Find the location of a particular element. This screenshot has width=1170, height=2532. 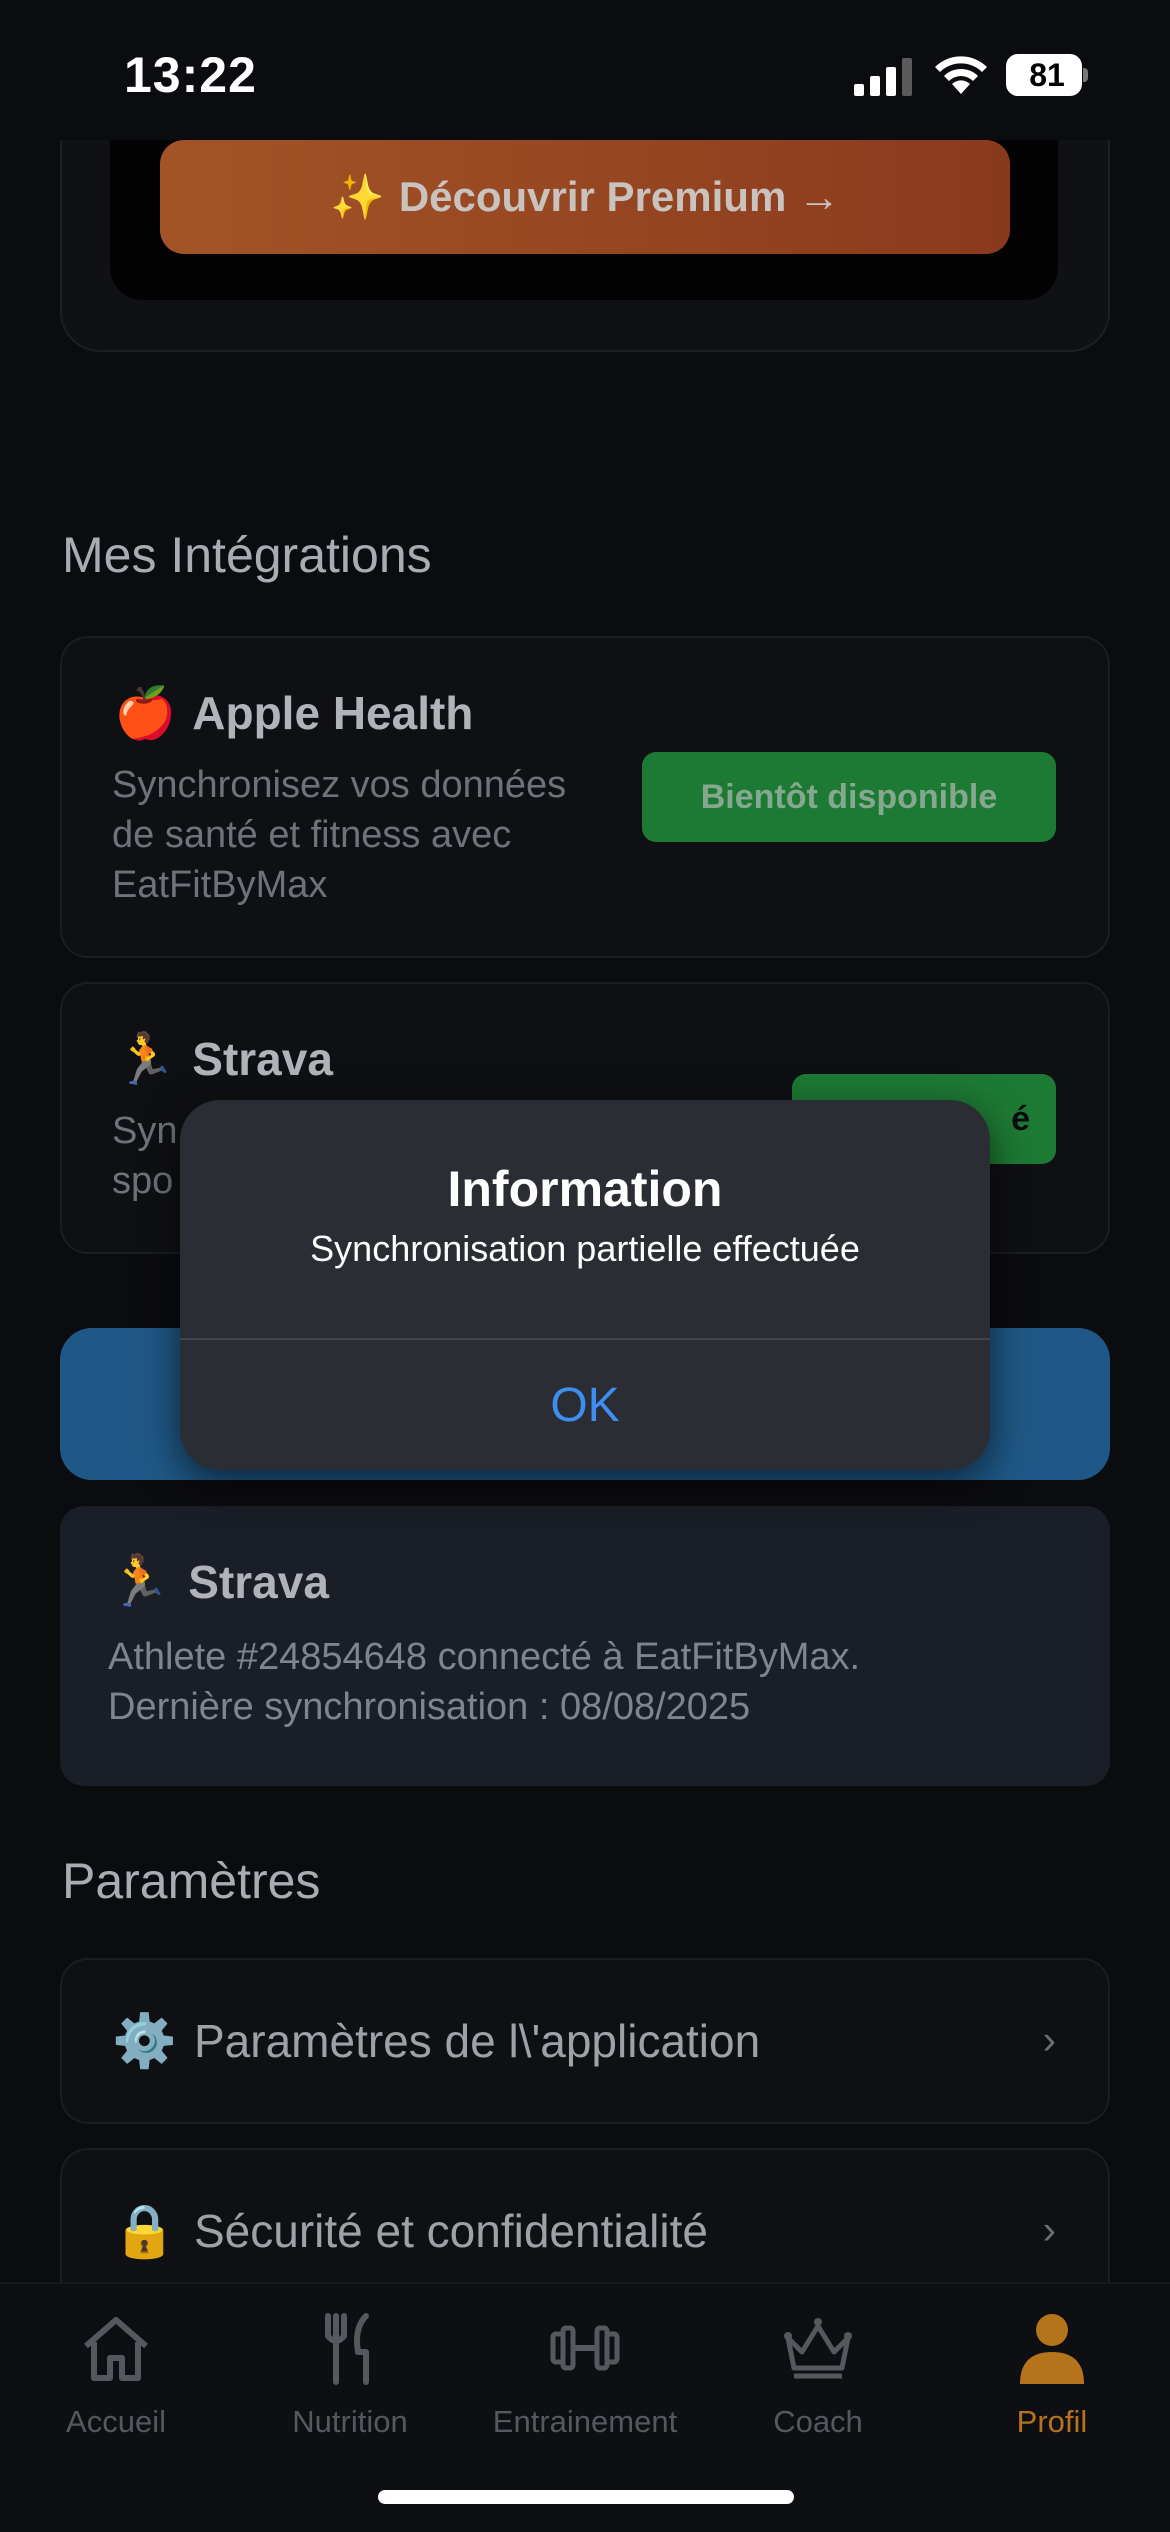

tab-profil: Profil is located at coordinates (1052, 2378).